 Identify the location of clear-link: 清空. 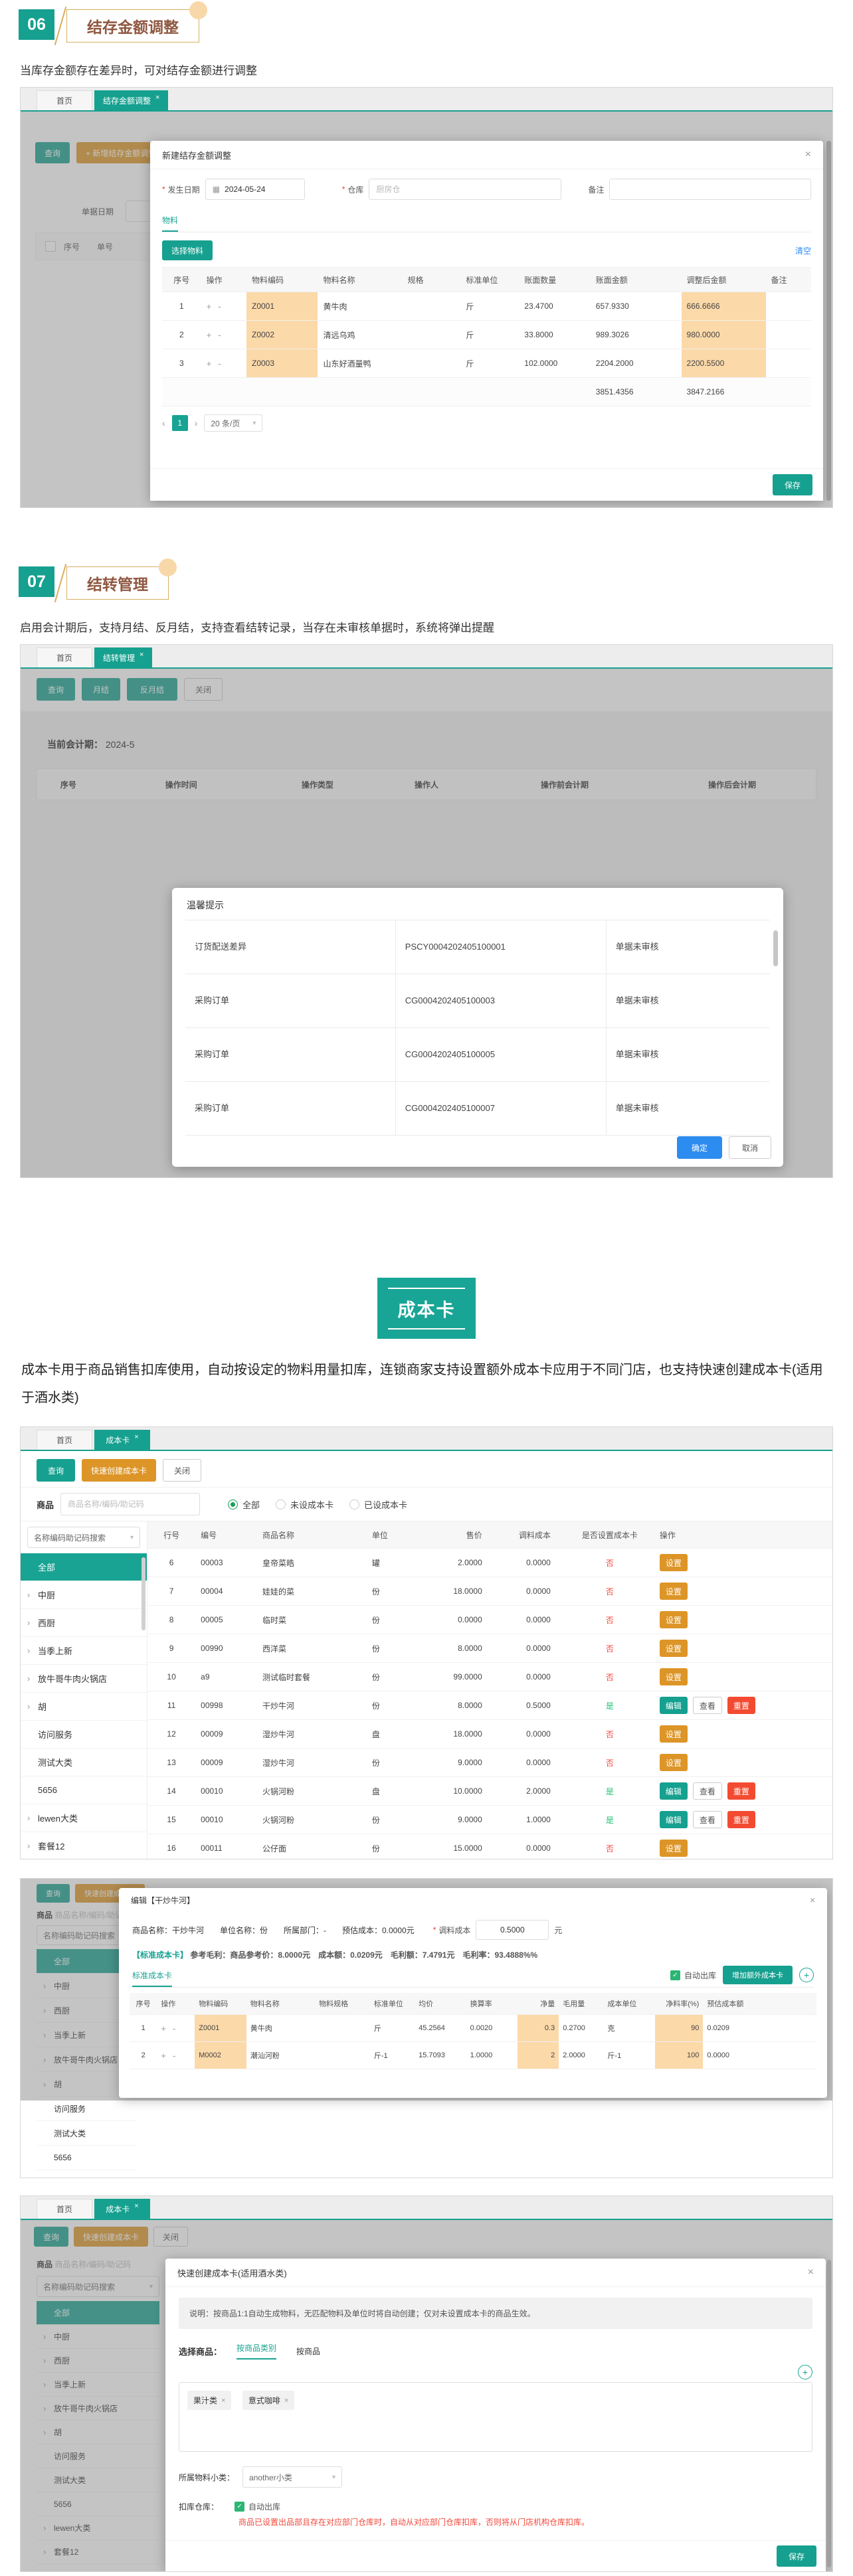
(803, 250).